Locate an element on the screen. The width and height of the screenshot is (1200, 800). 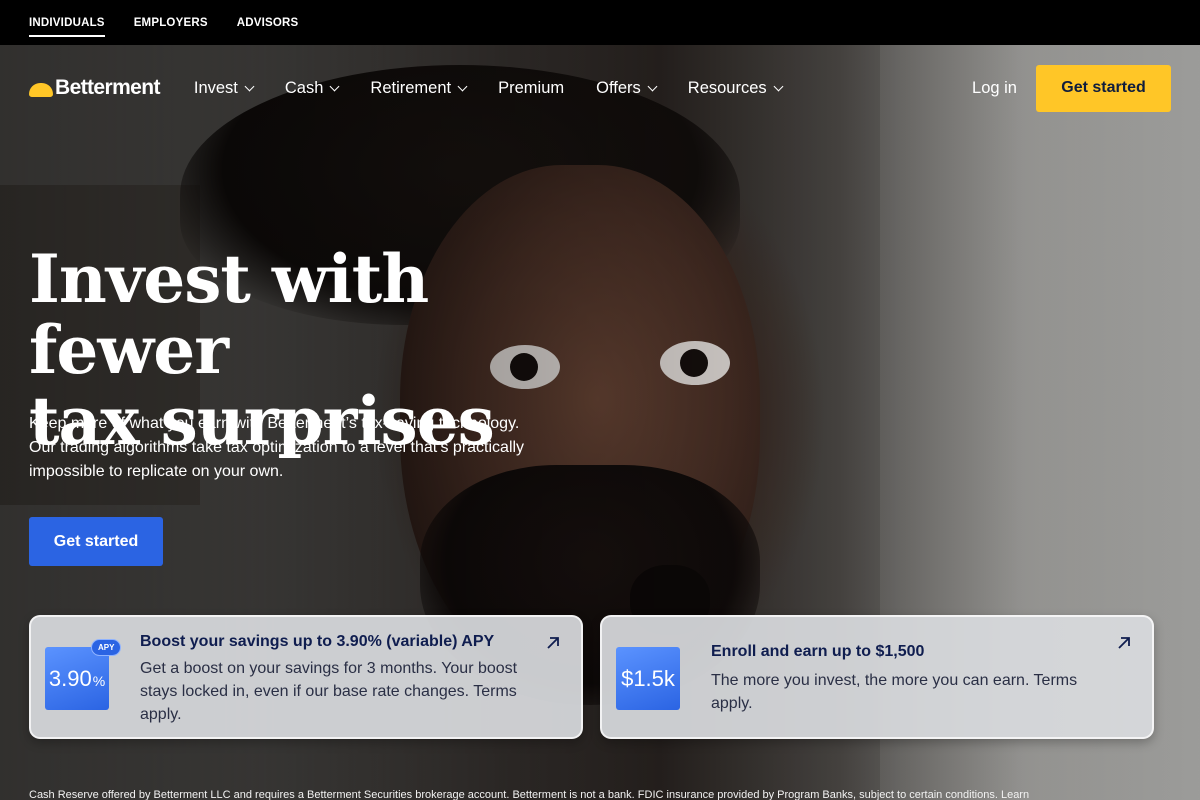
apy-badge-value: 3.90 is located at coordinates (70, 678).